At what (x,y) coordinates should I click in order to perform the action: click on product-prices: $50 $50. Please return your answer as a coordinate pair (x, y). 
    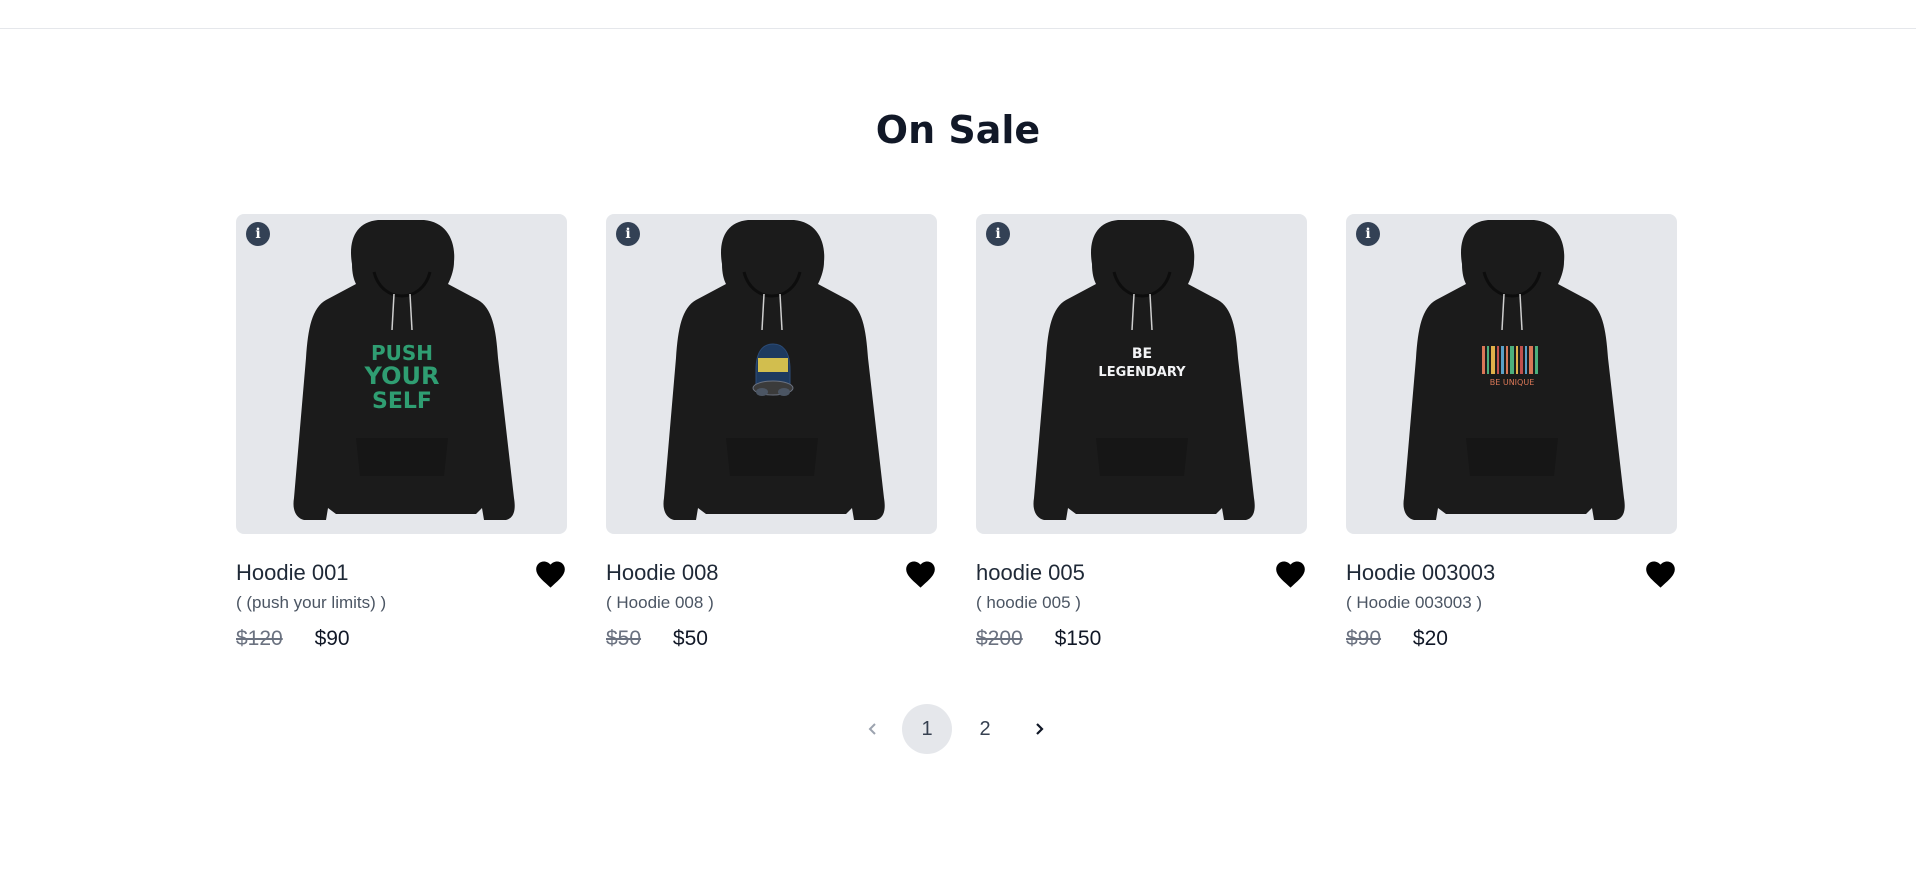
    Looking at the image, I should click on (771, 639).